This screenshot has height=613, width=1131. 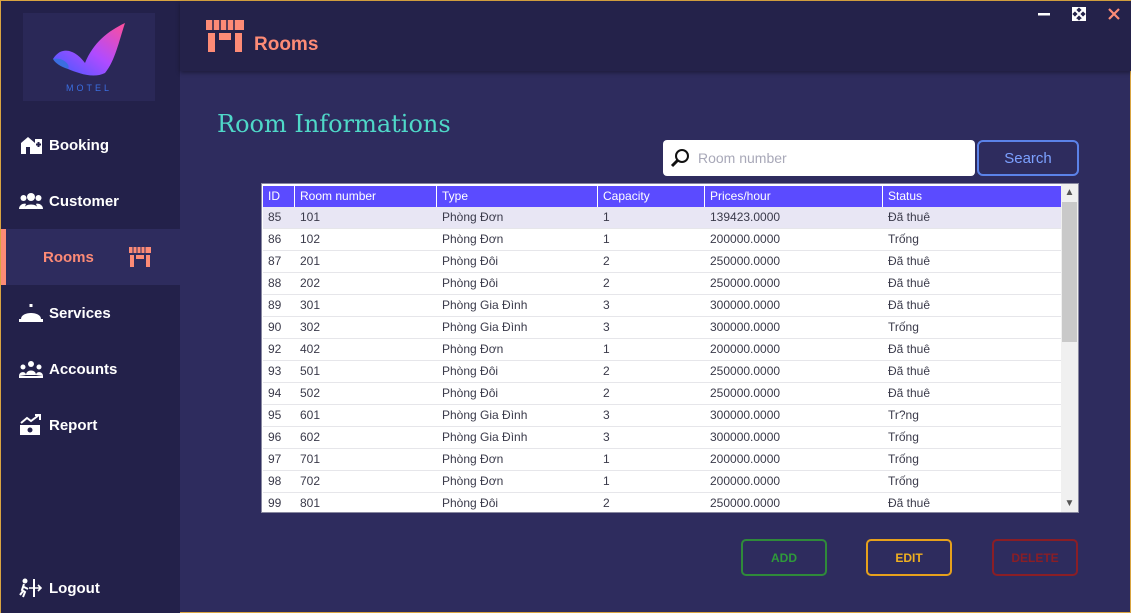 What do you see at coordinates (1044, 14) in the screenshot?
I see `minimize-button` at bounding box center [1044, 14].